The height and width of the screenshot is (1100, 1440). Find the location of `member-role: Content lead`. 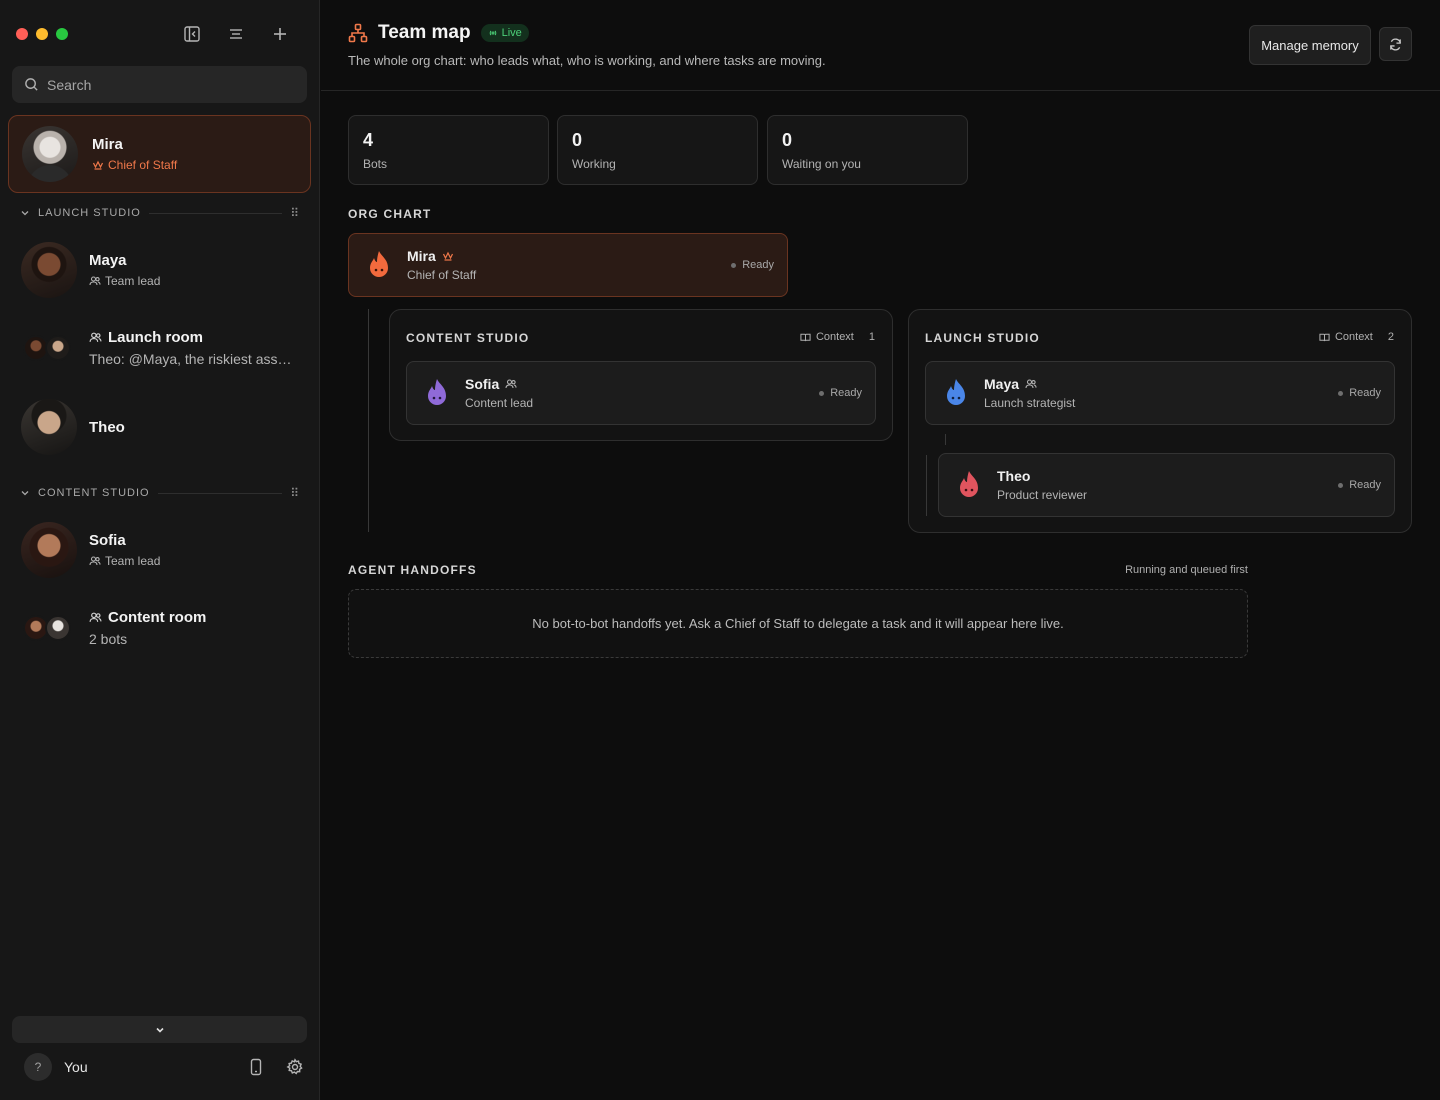

member-role: Content lead is located at coordinates (499, 403).